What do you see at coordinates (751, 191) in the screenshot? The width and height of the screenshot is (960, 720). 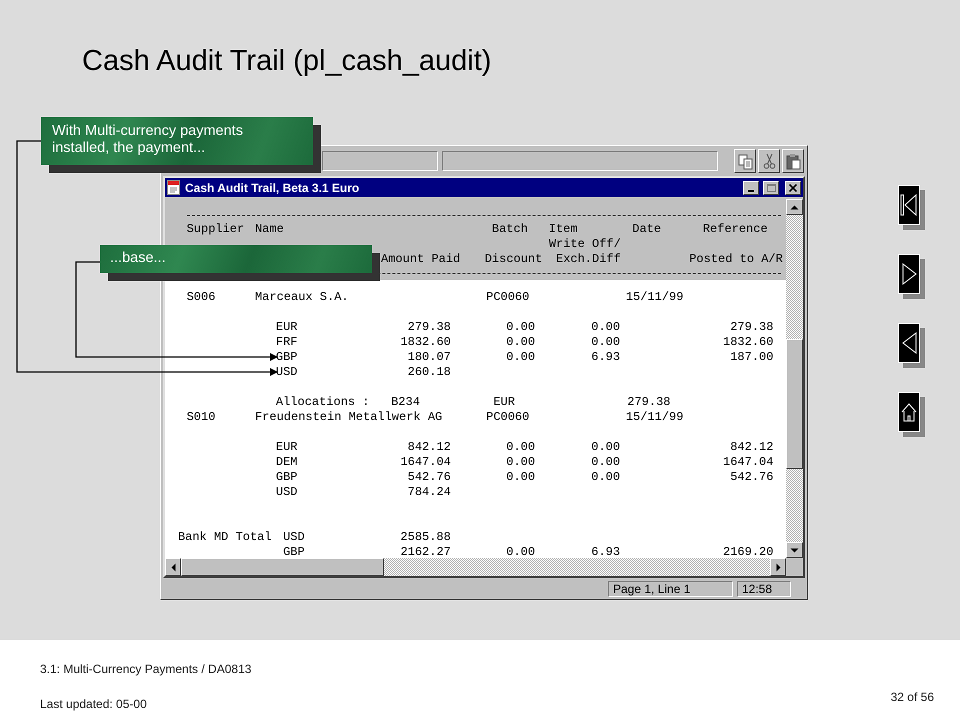 I see `minimize-icon` at bounding box center [751, 191].